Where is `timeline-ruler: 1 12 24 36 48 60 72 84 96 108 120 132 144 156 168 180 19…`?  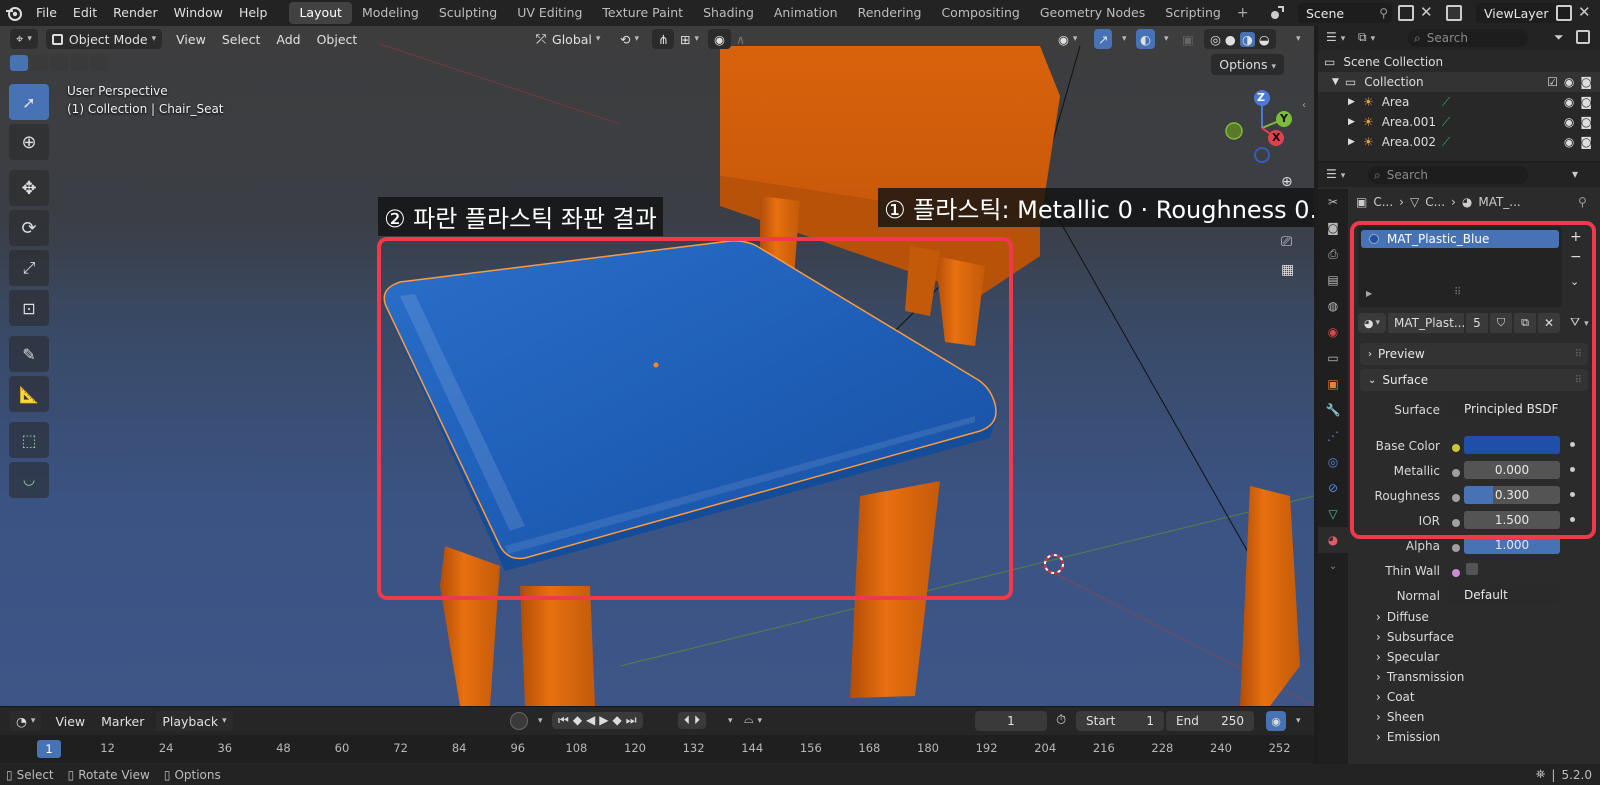 timeline-ruler: 1 12 24 36 48 60 72 84 96 108 120 132 144 156 168 180 19… is located at coordinates (657, 749).